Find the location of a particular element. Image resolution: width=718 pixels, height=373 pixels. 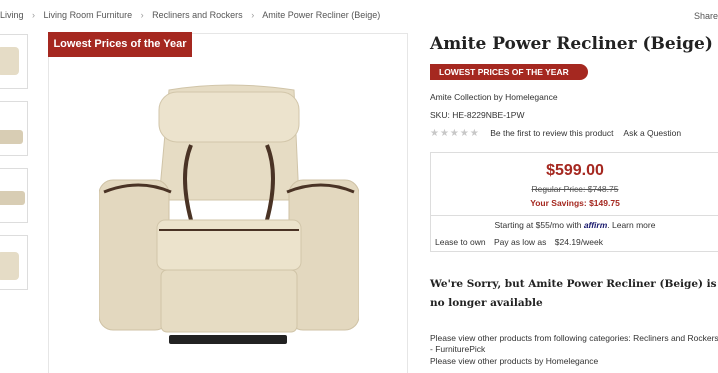

affirm-learn-more-link: . Learn more is located at coordinates (631, 225).